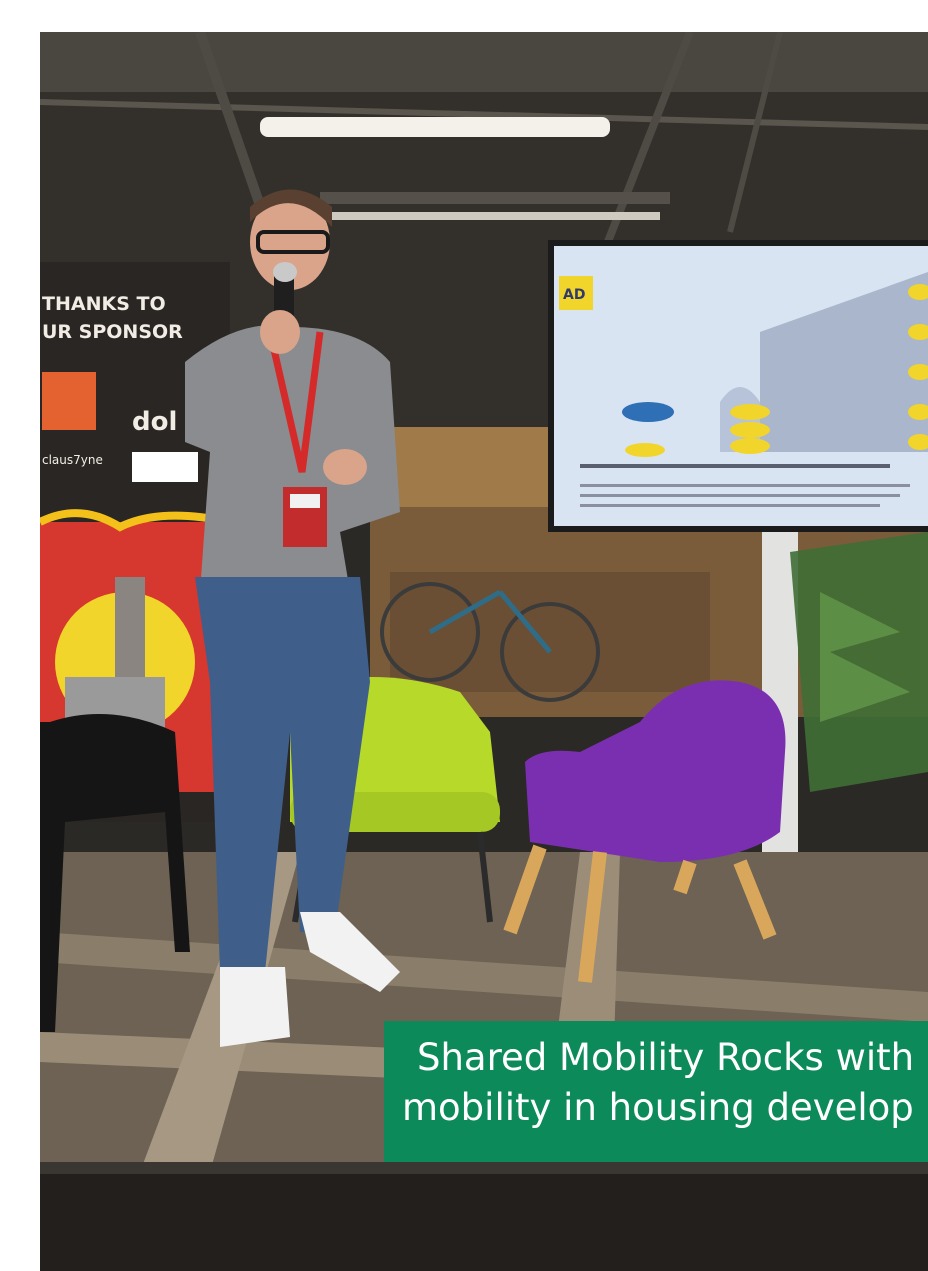 This screenshot has width=928, height=1271. What do you see at coordinates (104, 304) in the screenshot?
I see `banner-line-1: THANKS TO` at bounding box center [104, 304].